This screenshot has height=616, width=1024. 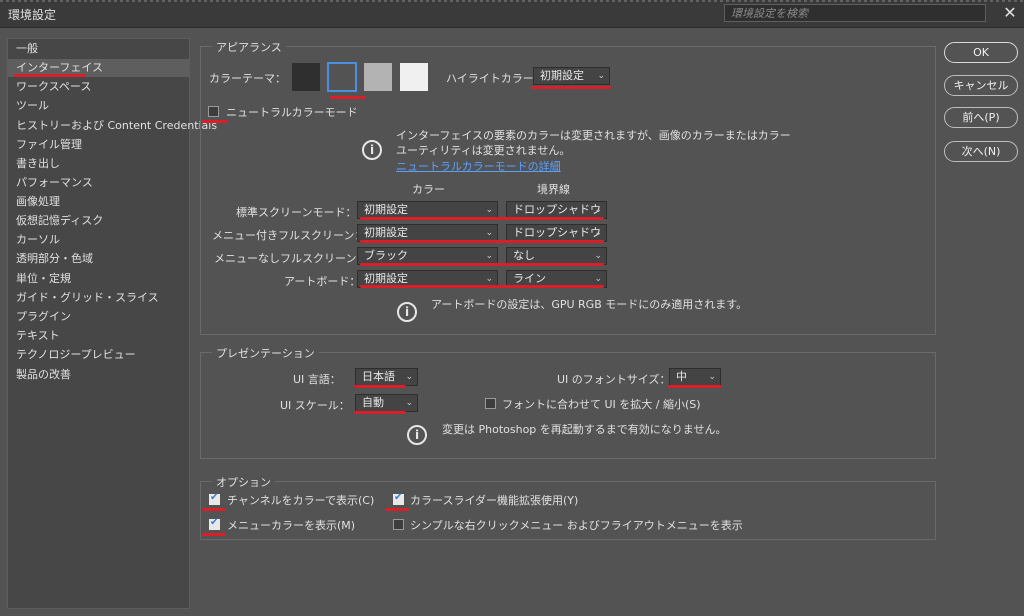 What do you see at coordinates (601, 404) in the screenshot?
I see `scale-to-font-label: フォントに合わせて UI を拡大 / 縮小(S)` at bounding box center [601, 404].